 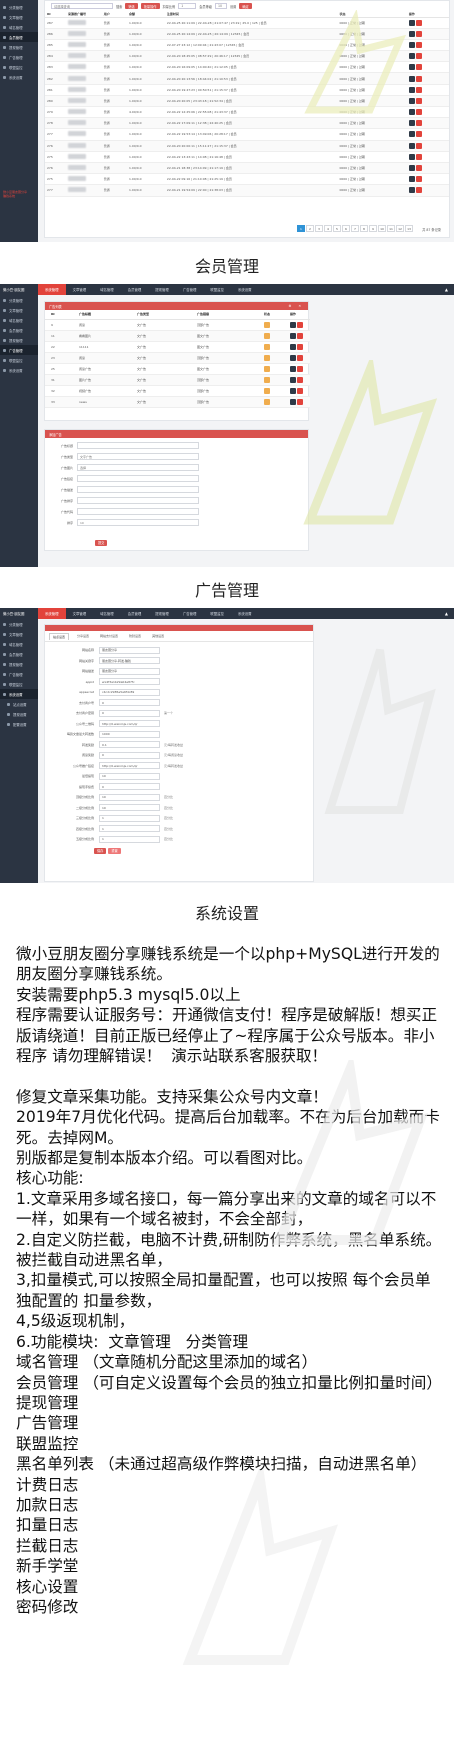 I want to click on setting-input: 0.1, so click(x=129, y=745).